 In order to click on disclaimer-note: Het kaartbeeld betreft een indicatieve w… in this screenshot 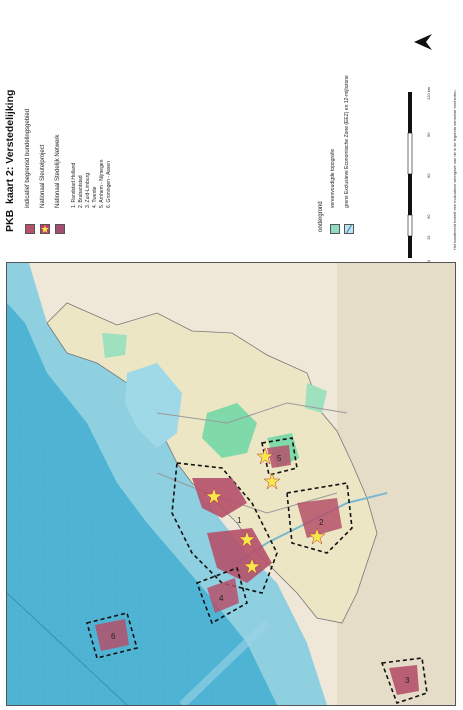, I will do `click(454, 169)`.